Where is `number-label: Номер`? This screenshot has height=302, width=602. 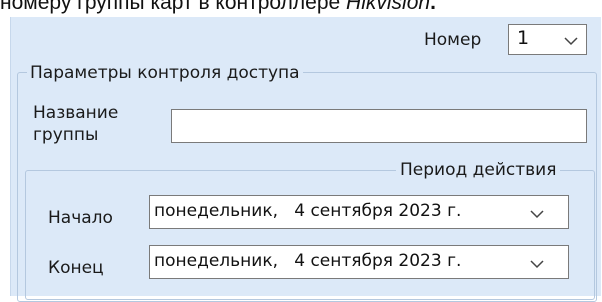
number-label: Номер is located at coordinates (453, 40).